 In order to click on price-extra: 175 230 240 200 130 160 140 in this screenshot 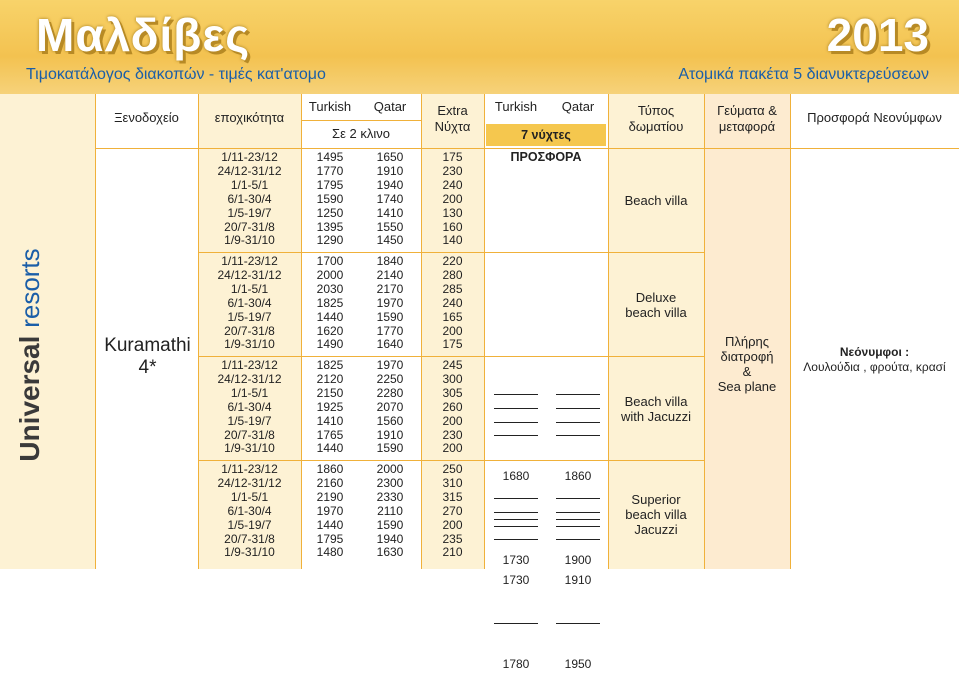, I will do `click(452, 199)`.